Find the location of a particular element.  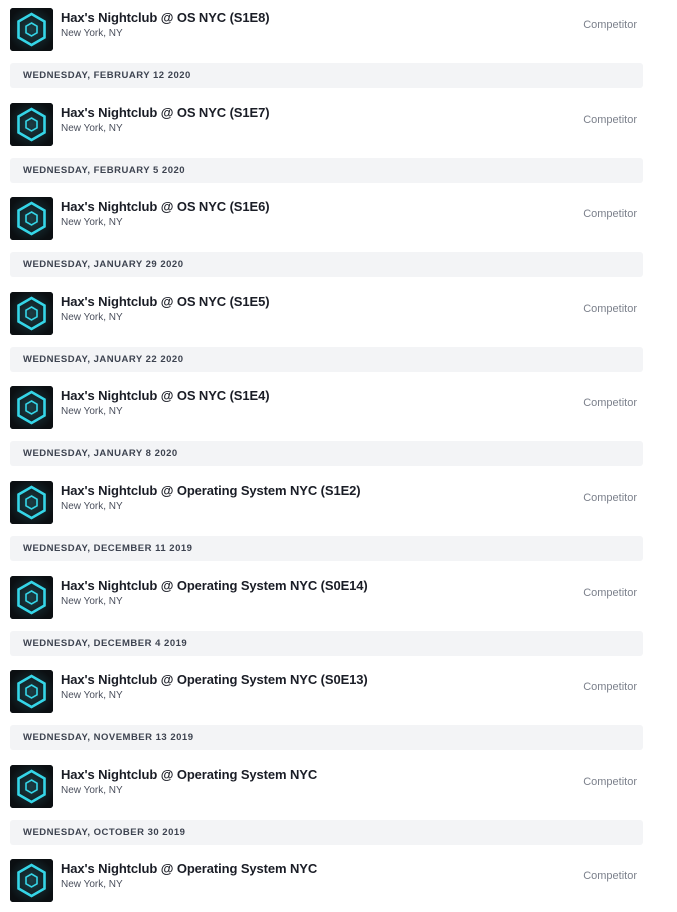

event-title: Hax's Nightclub @ OS NYC (S1E6) is located at coordinates (165, 206).